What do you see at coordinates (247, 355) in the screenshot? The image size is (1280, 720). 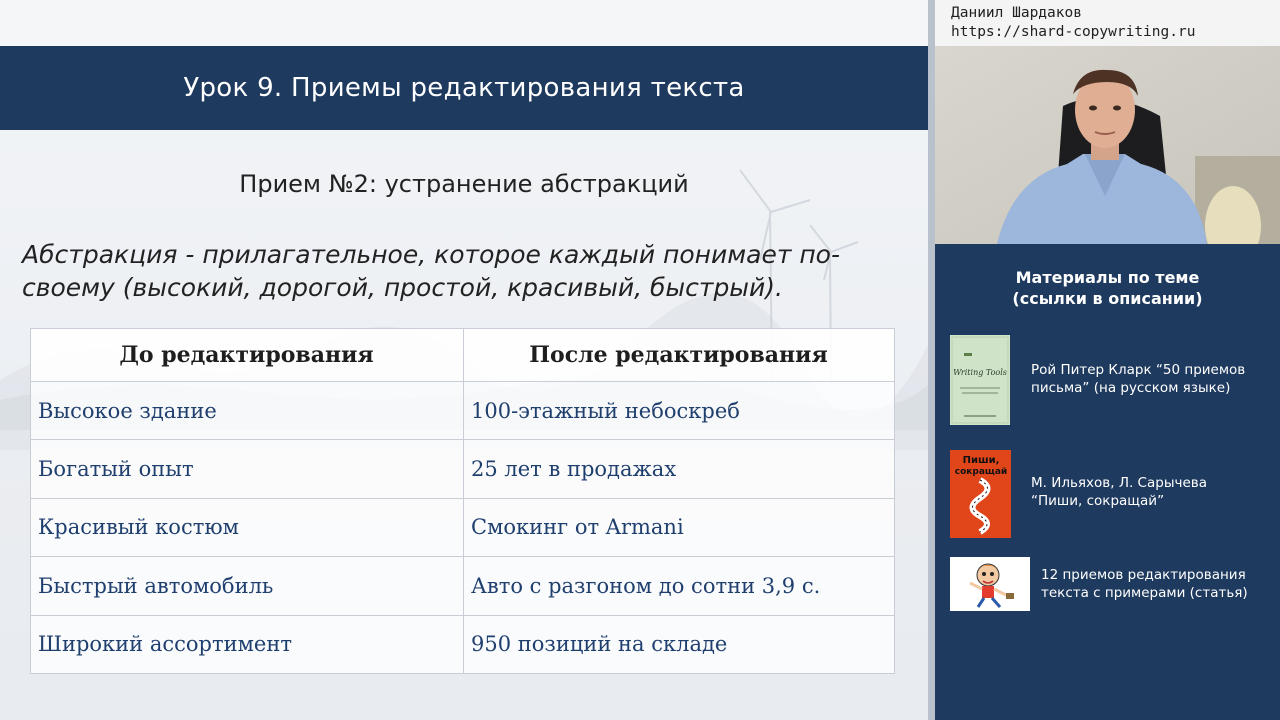 I see `header-before: До редактирования` at bounding box center [247, 355].